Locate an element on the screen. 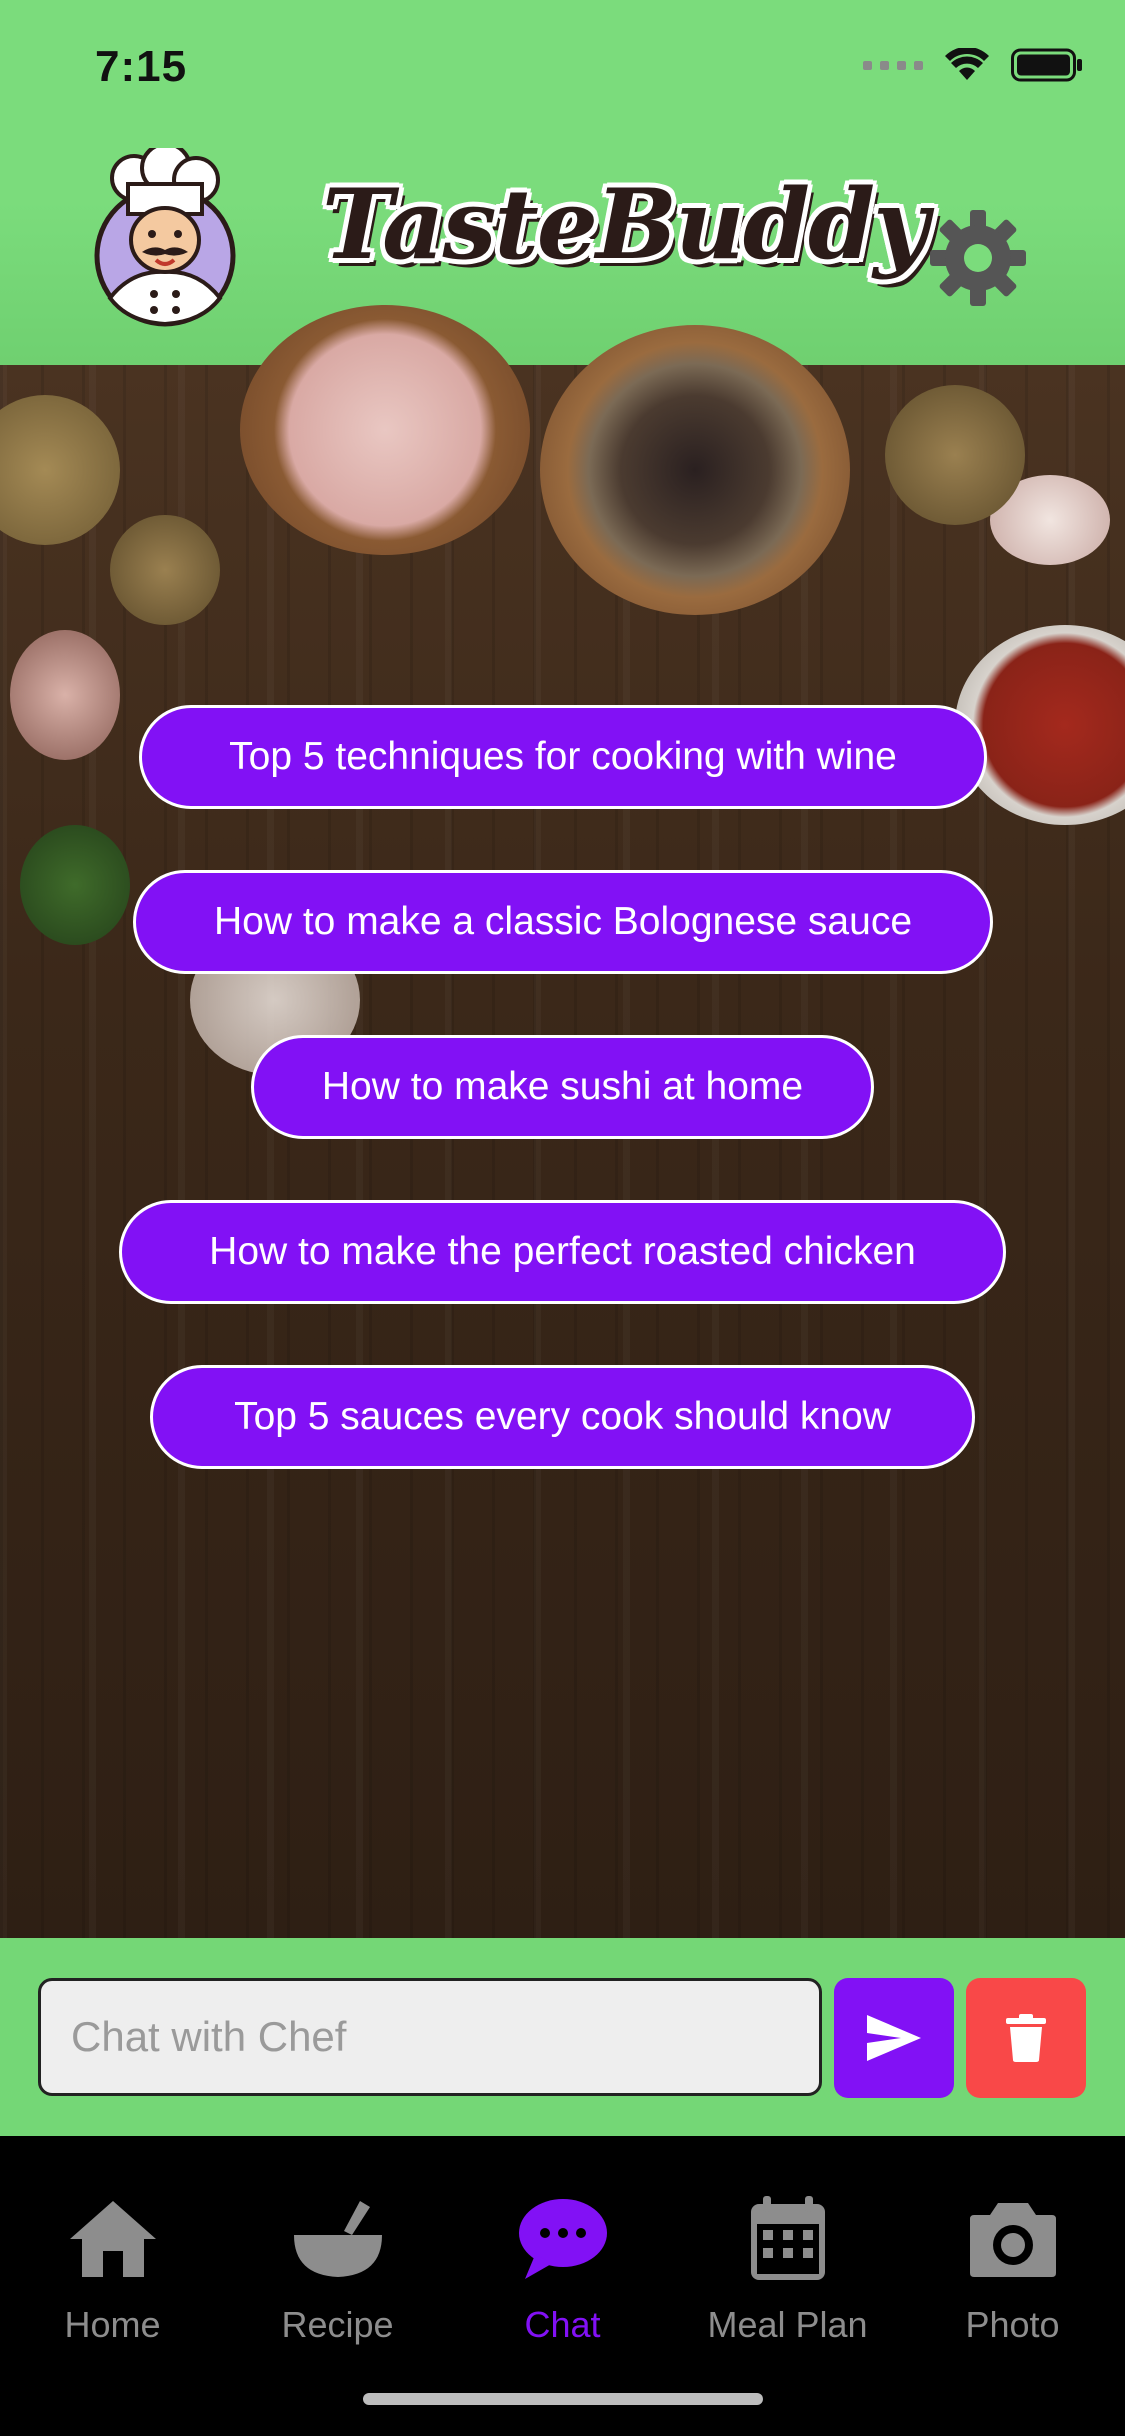 Image resolution: width=1125 pixels, height=2436 pixels. garlic-clove-image is located at coordinates (65, 695).